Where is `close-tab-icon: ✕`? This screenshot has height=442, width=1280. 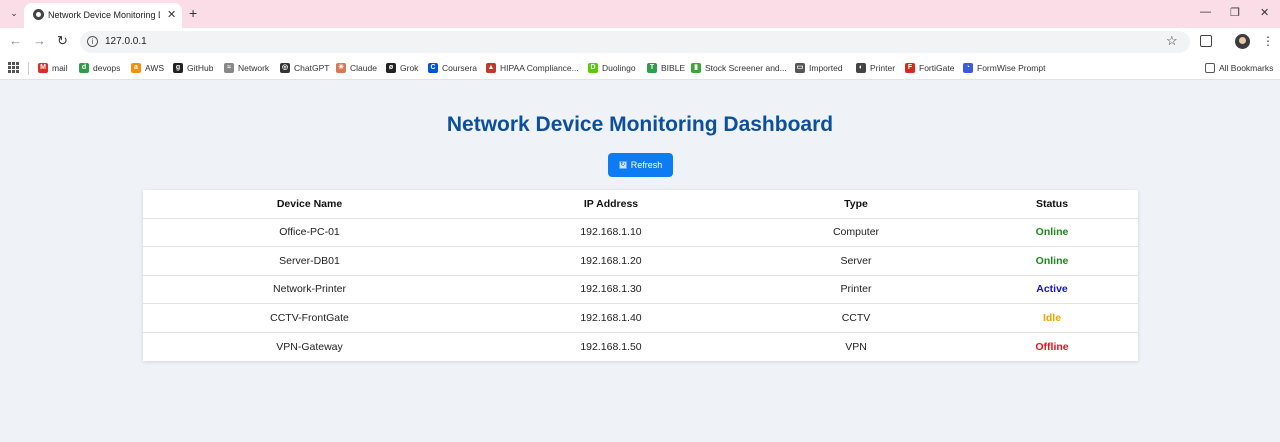 close-tab-icon: ✕ is located at coordinates (171, 14).